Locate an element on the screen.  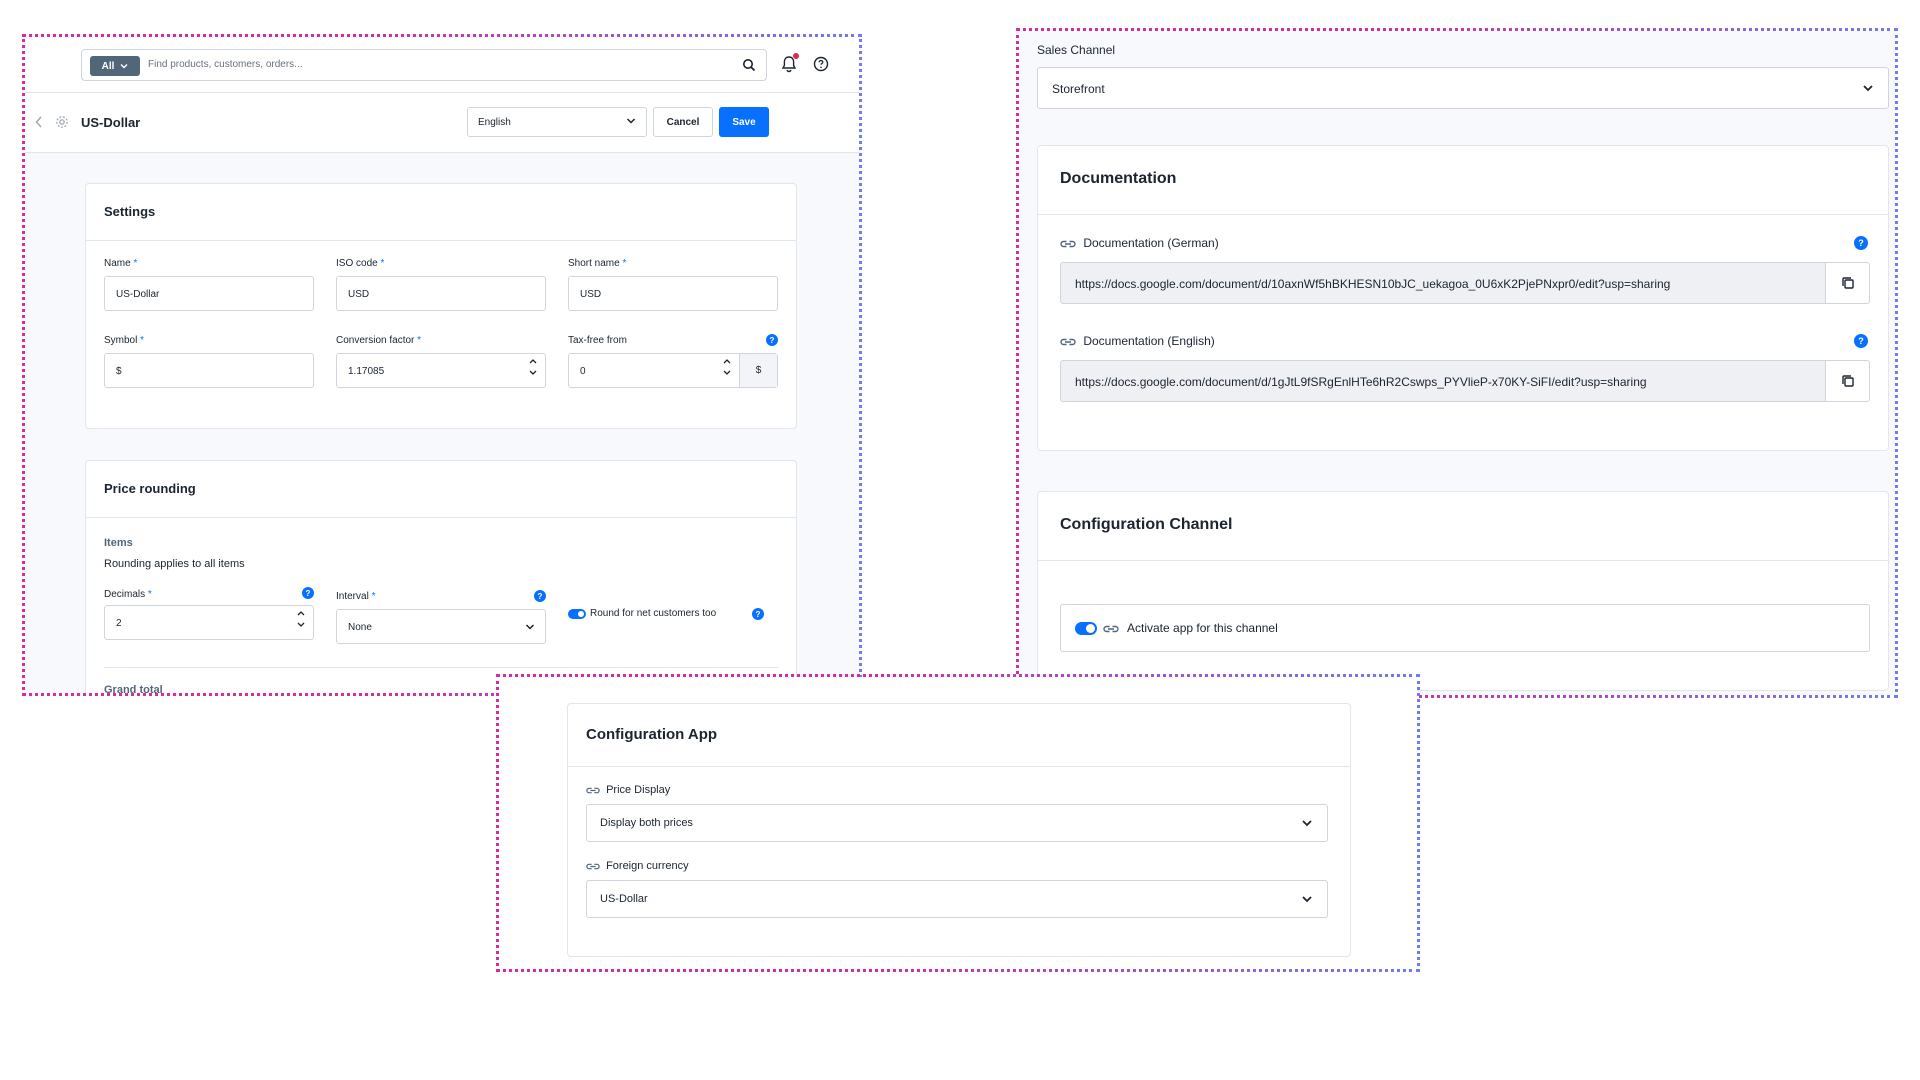
short-name-label: Short name * is located at coordinates (597, 263).